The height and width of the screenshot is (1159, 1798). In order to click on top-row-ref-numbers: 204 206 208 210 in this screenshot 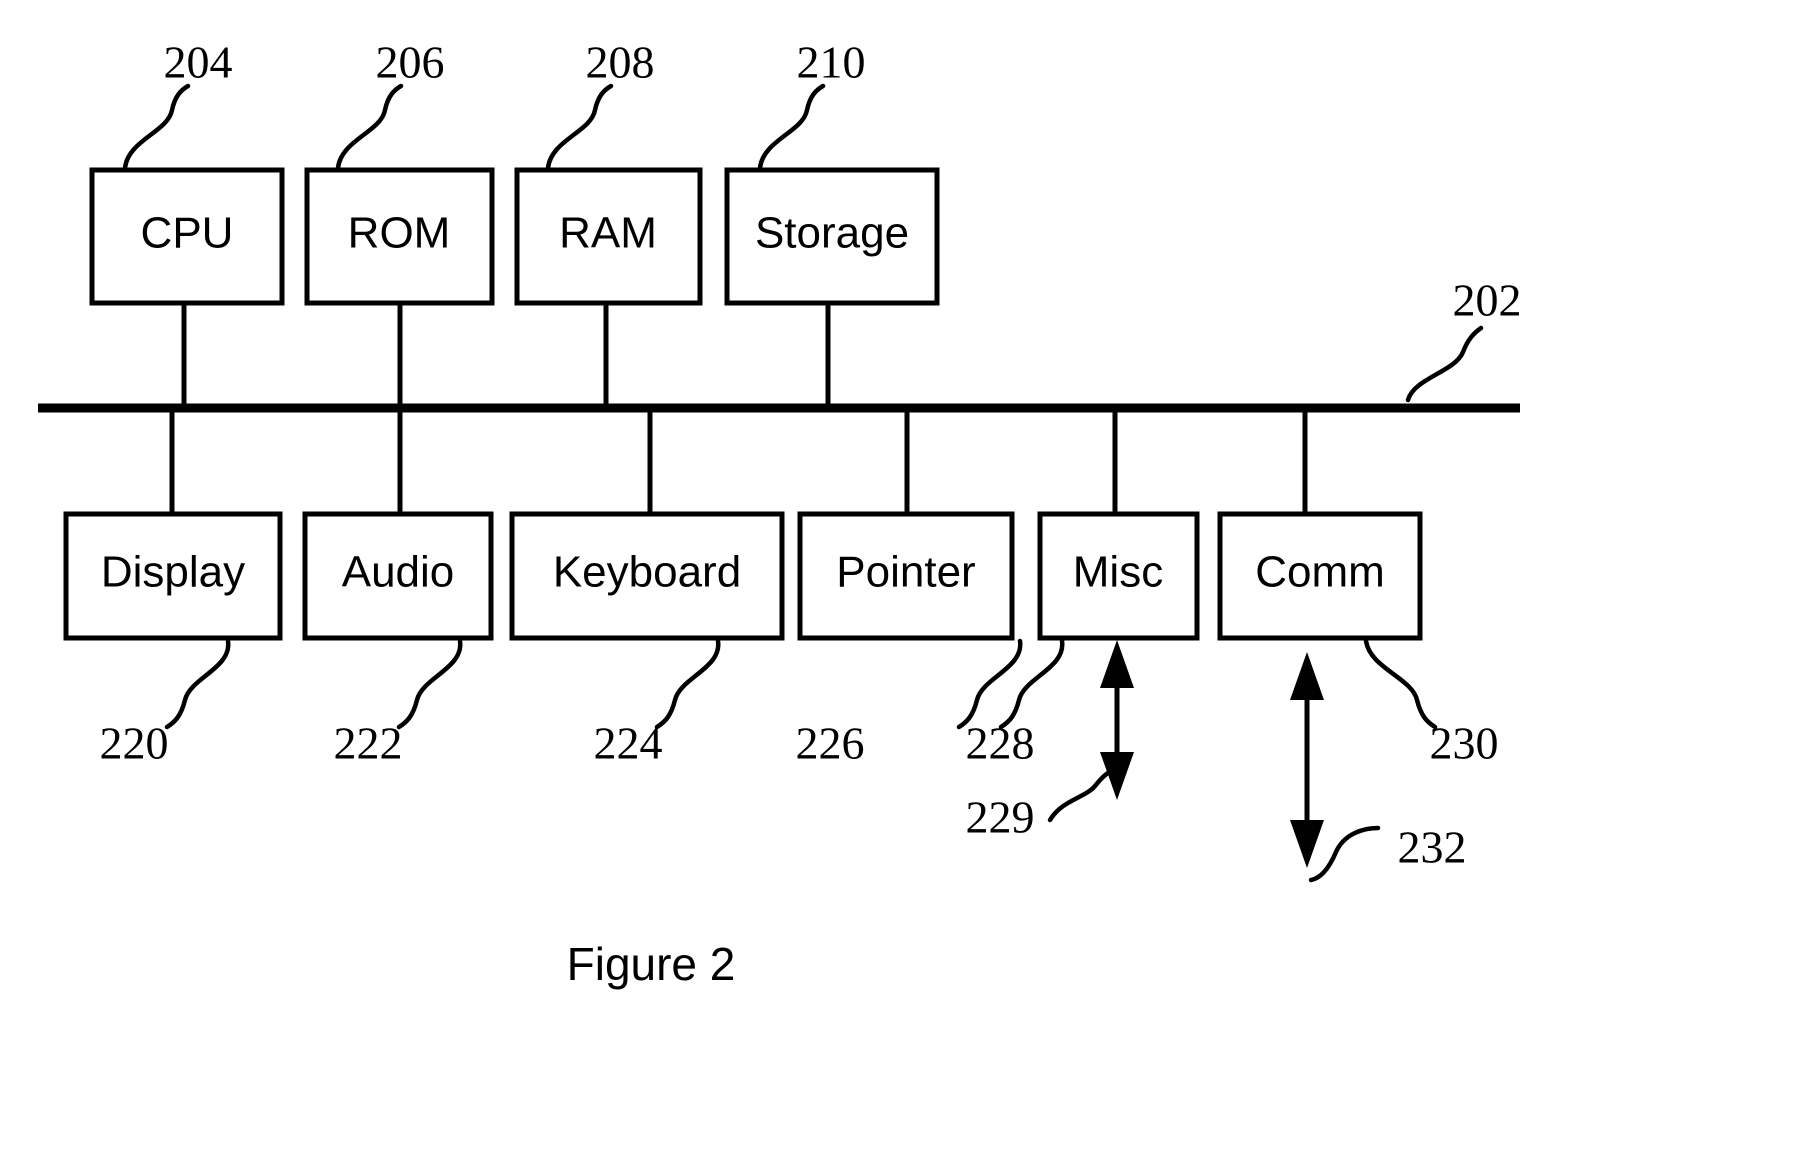, I will do `click(515, 62)`.